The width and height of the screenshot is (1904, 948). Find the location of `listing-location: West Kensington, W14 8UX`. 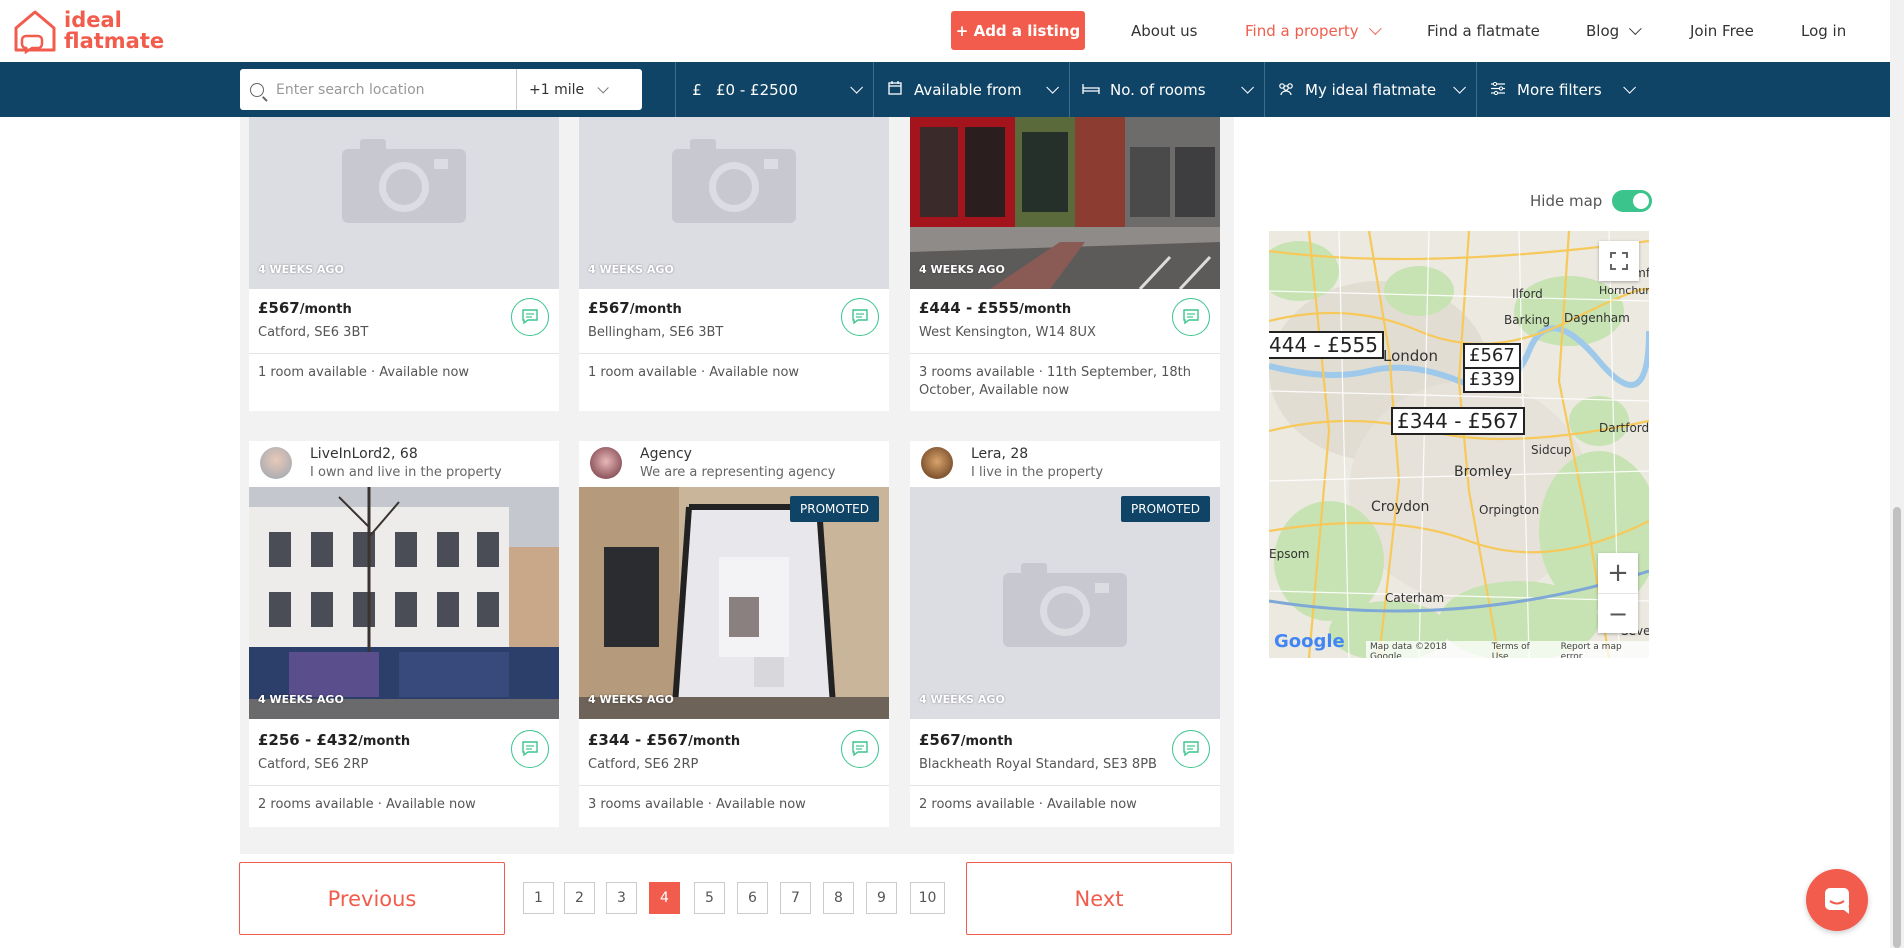

listing-location: West Kensington, W14 8UX is located at coordinates (1007, 332).